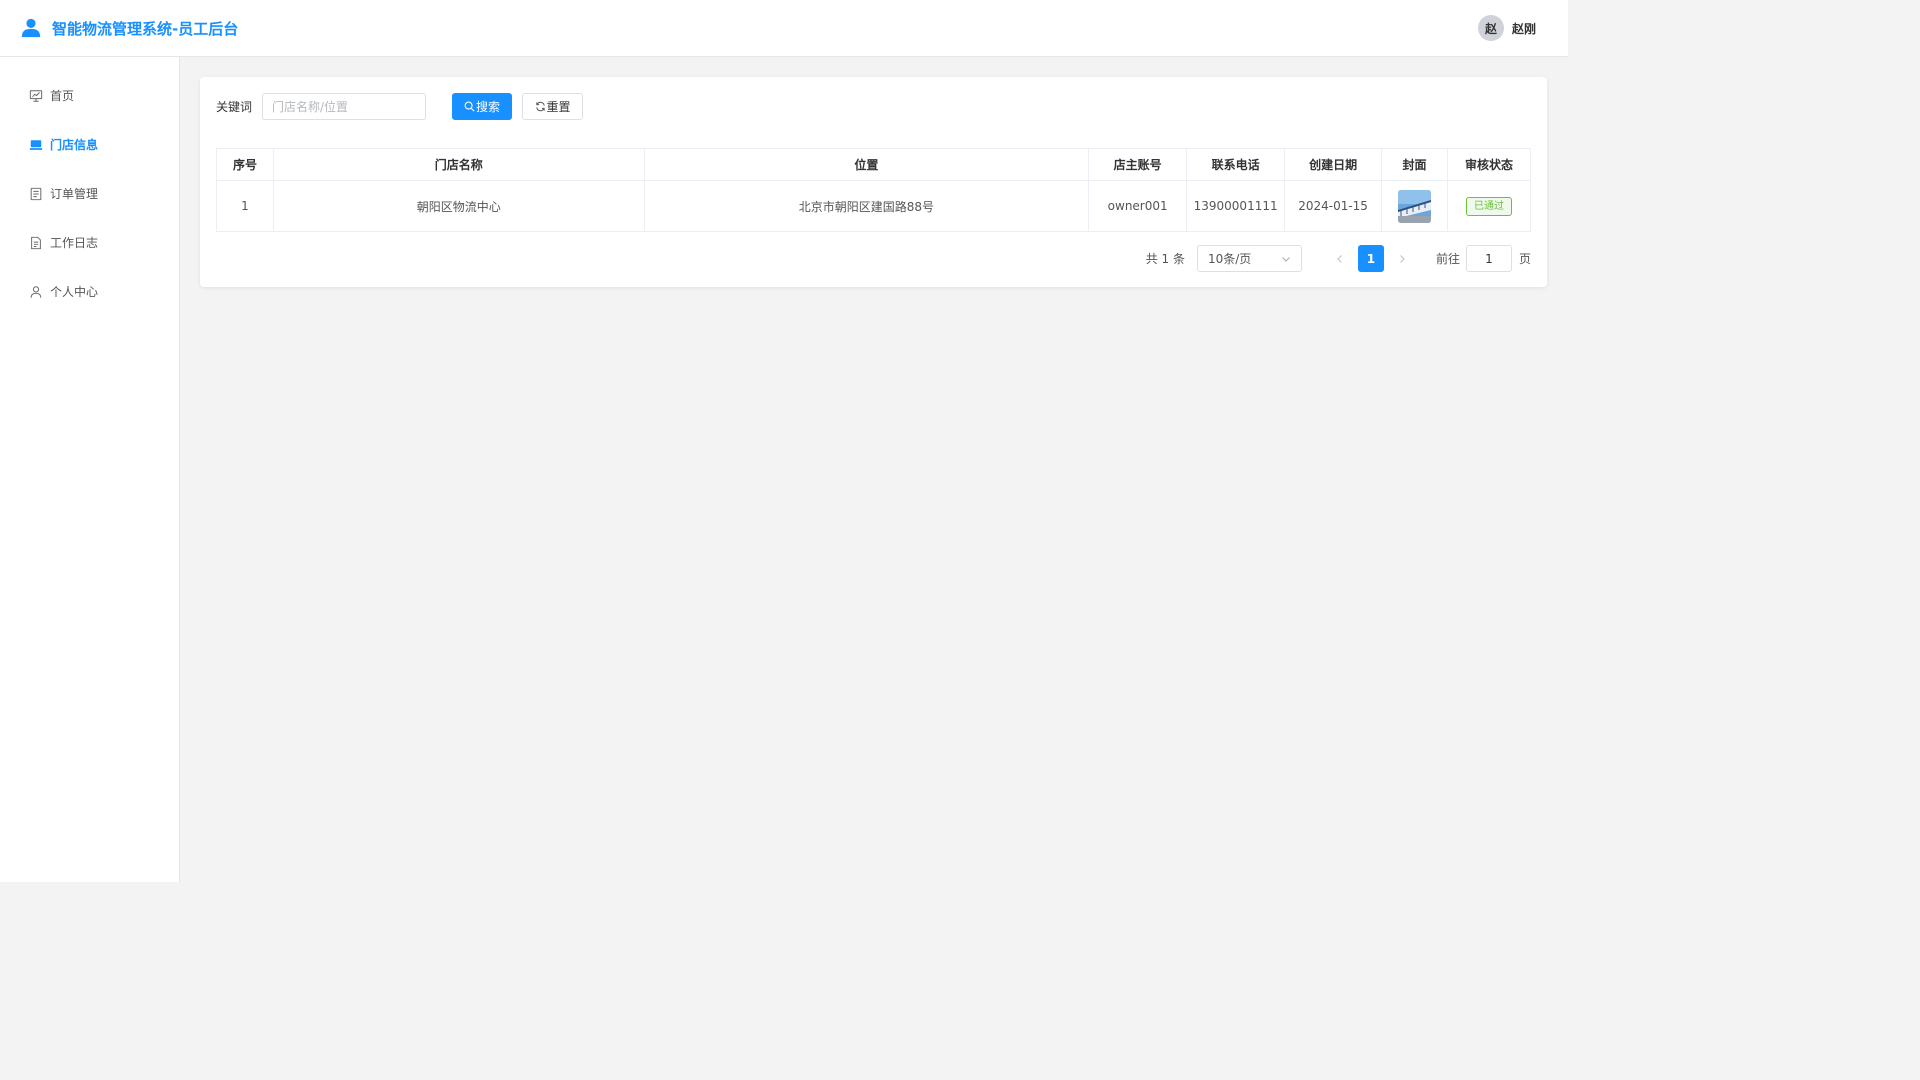 This screenshot has width=1920, height=1080. Describe the element at coordinates (1524, 259) in the screenshot. I see `page-suffix: 页` at that location.